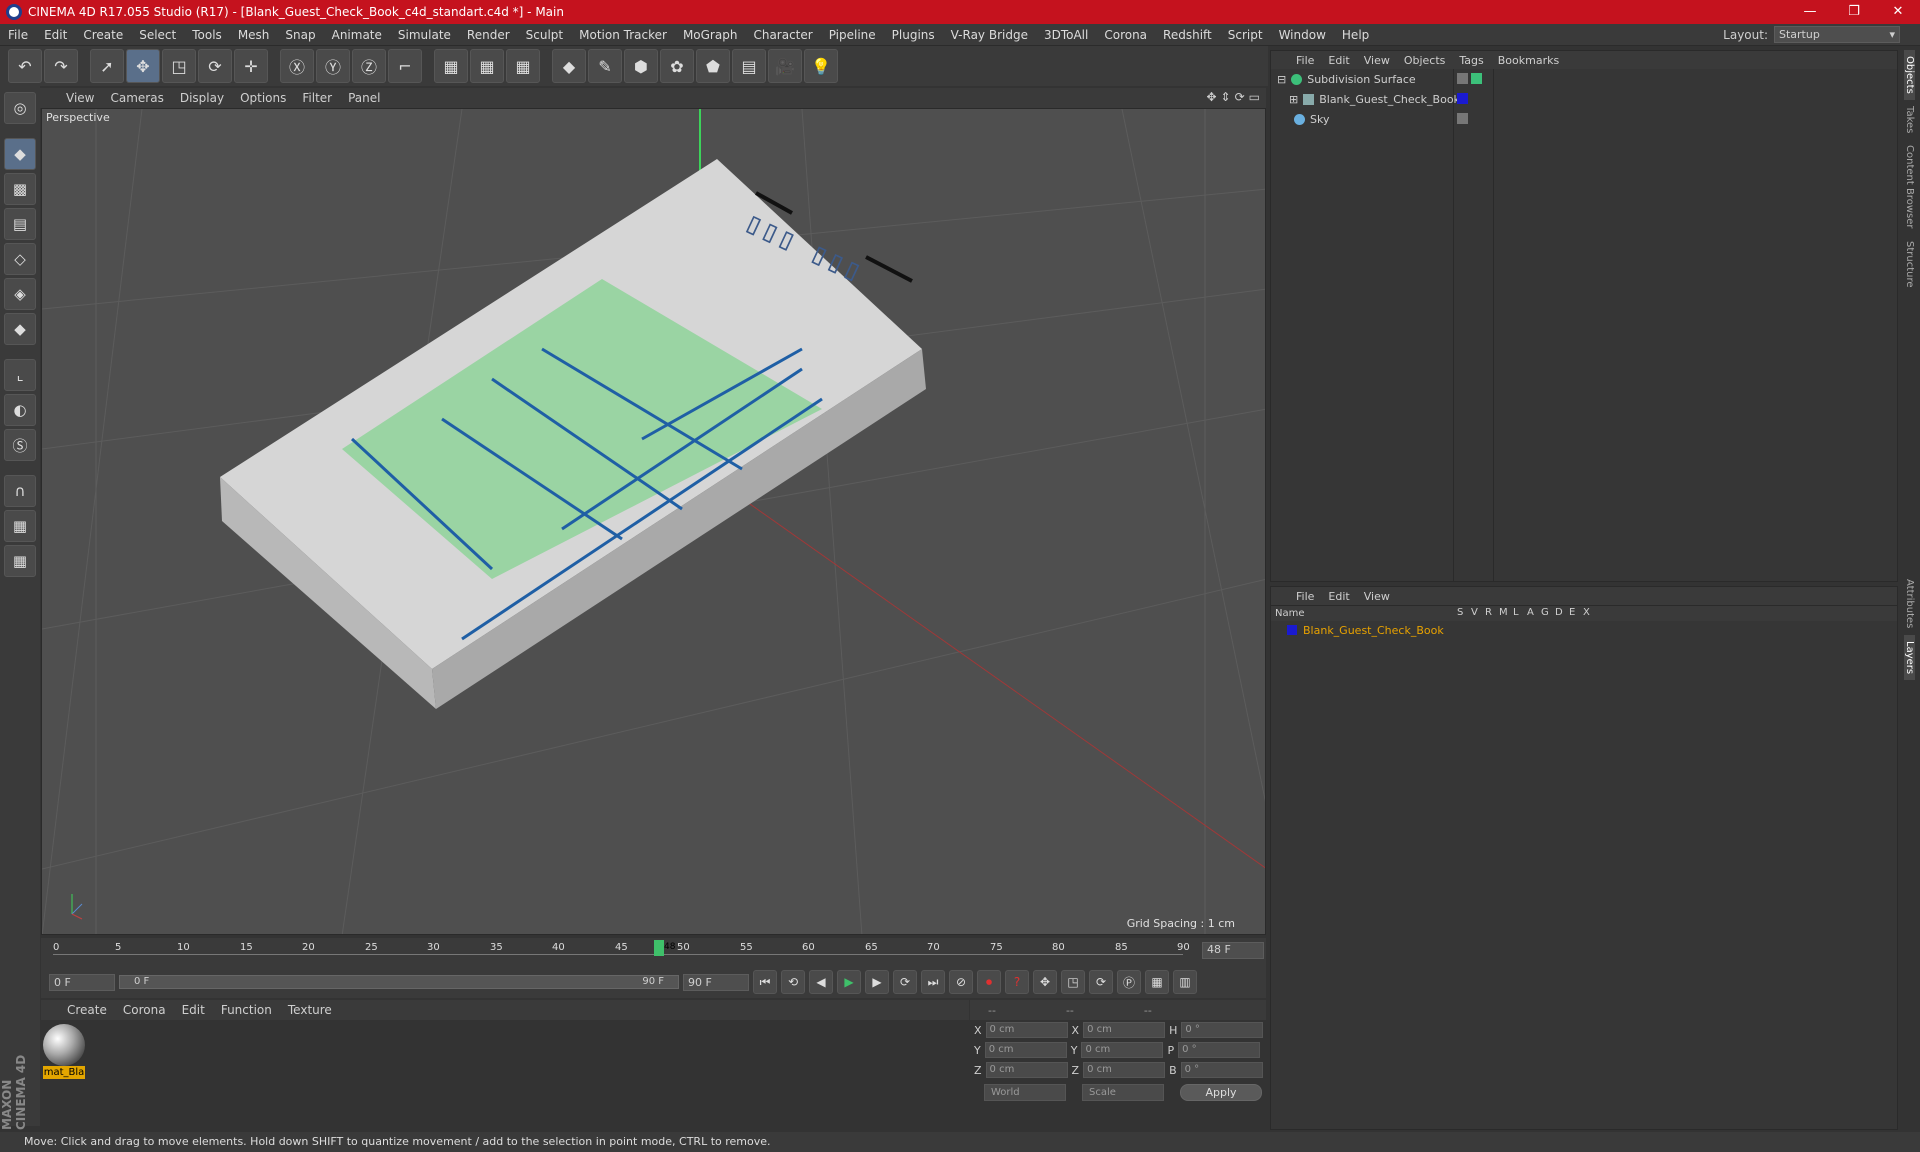 The height and width of the screenshot is (1152, 1920). Describe the element at coordinates (1462, 78) in the screenshot. I see `visibility-toggle` at that location.